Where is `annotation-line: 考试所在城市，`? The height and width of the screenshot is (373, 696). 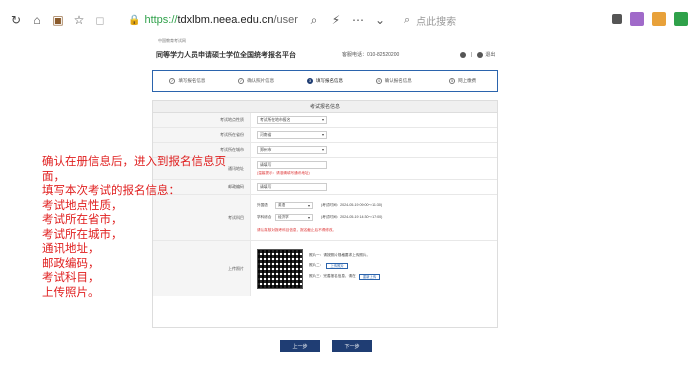
annotation-line: 考试所在城市， is located at coordinates (82, 234).